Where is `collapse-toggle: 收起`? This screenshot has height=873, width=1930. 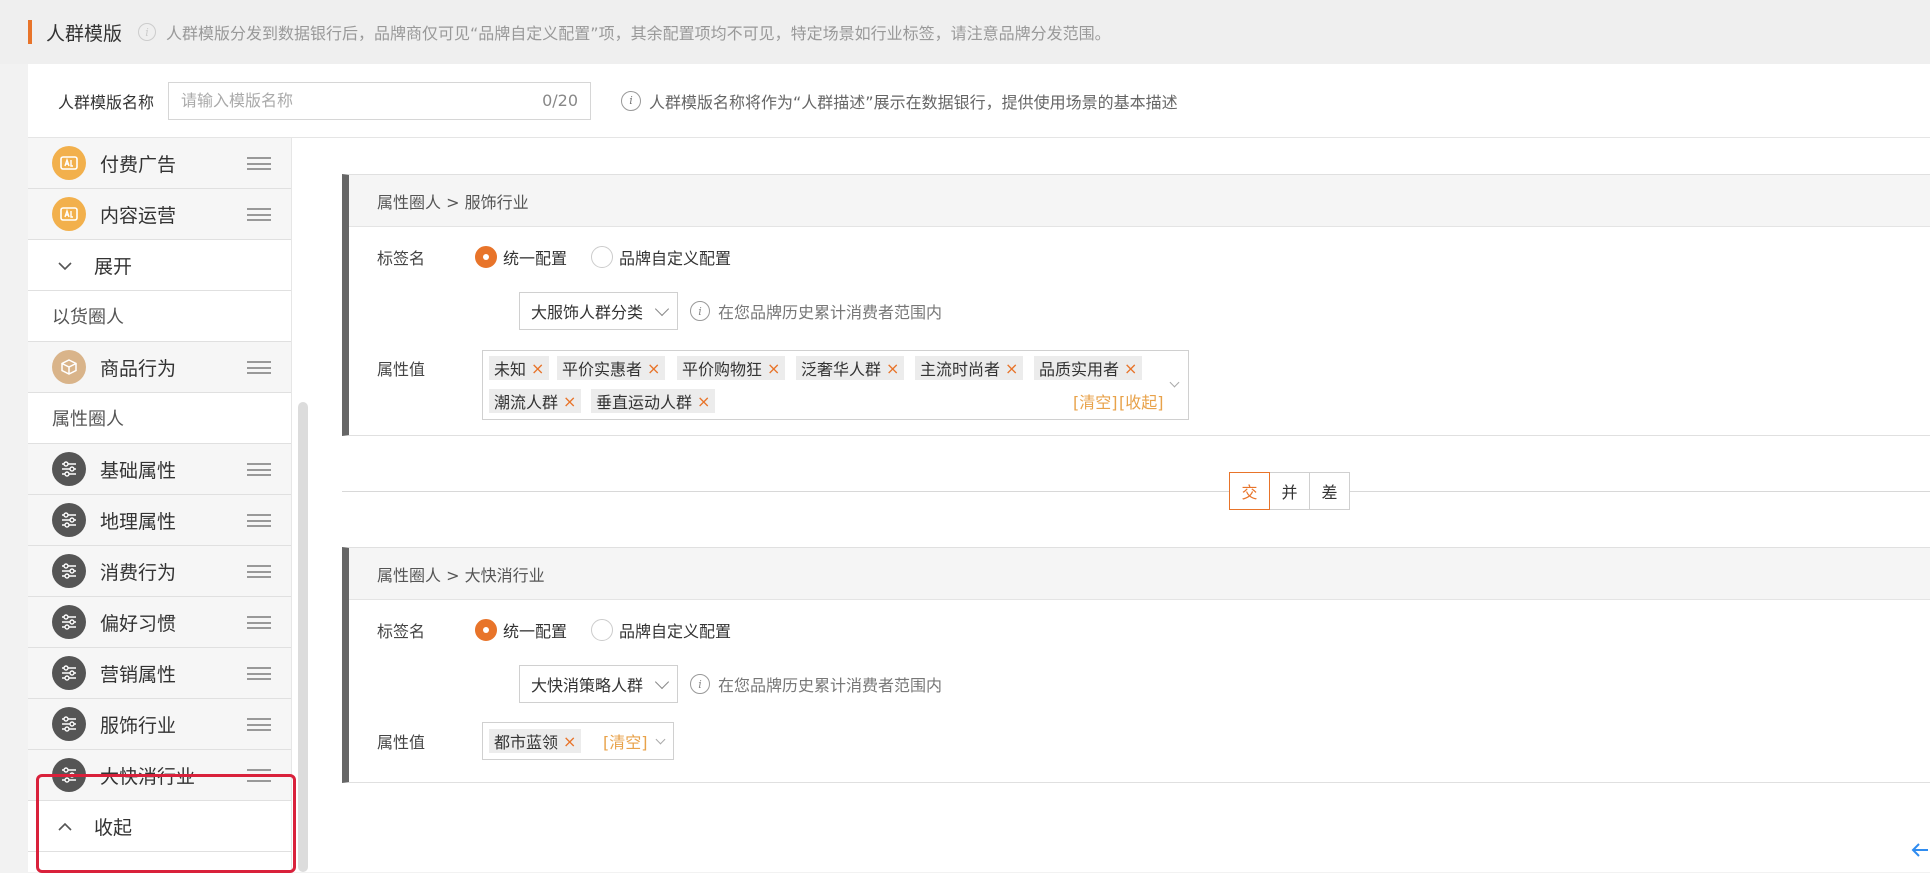
collapse-toggle: 收起 is located at coordinates (159, 826).